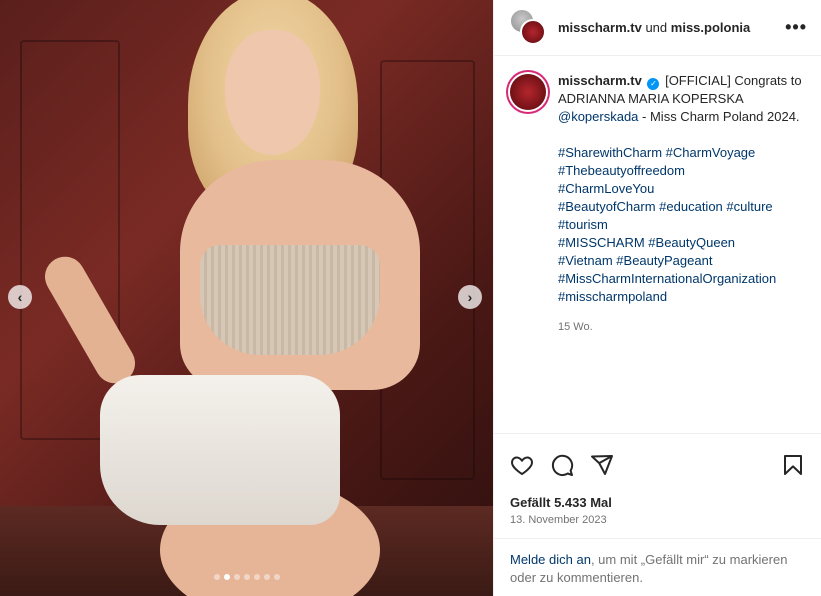  I want to click on slide-indicator, so click(246, 577).